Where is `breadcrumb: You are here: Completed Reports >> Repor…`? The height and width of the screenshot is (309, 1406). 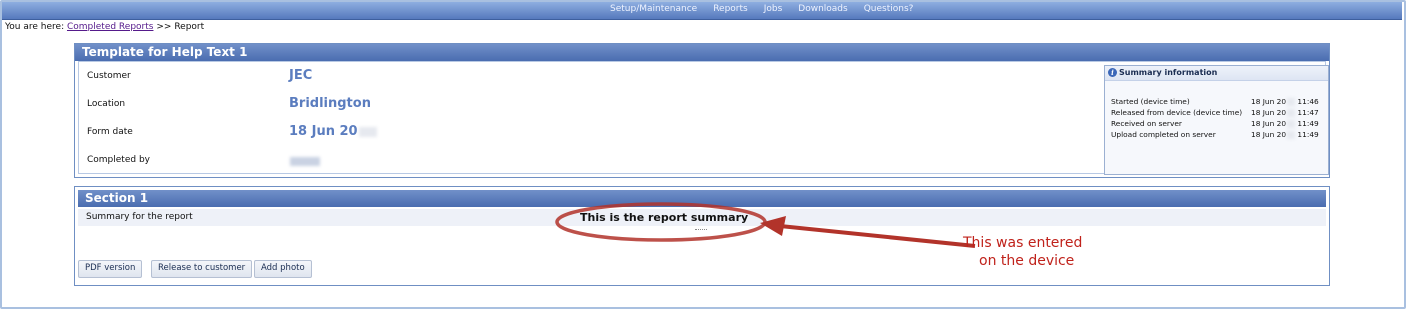 breadcrumb: You are here: Completed Reports >> Repor… is located at coordinates (104, 27).